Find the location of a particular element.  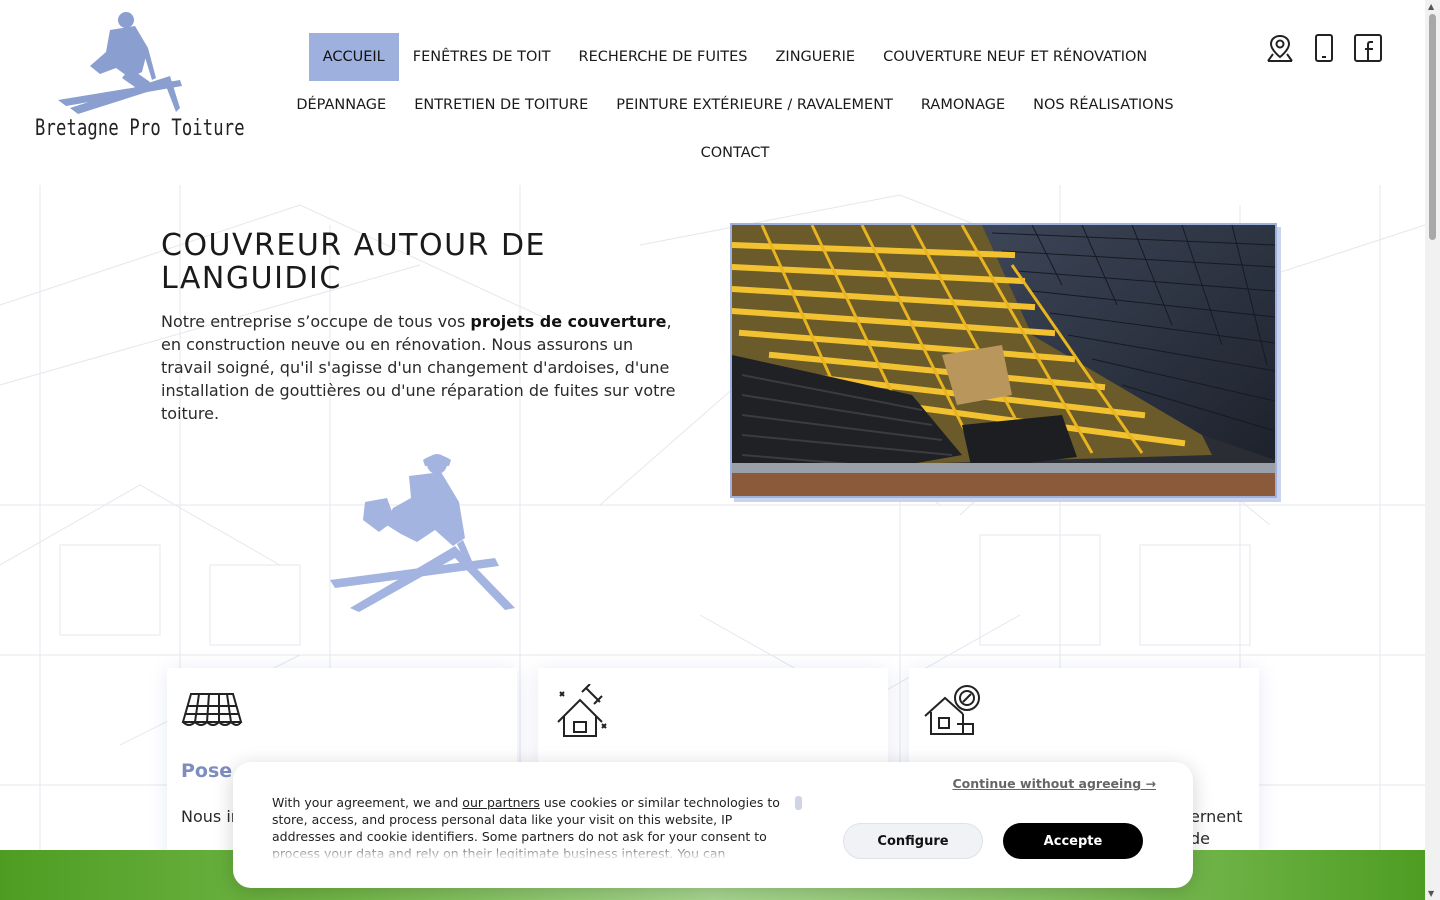

nav-item-fenetres-de-toit: FENÊTRES DE TOIT is located at coordinates (482, 57).